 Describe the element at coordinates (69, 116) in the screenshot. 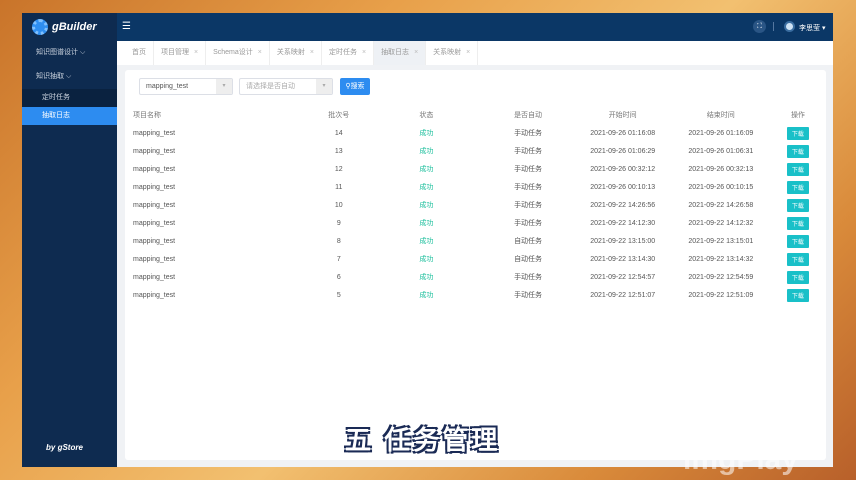

I see `sidebar-item-extraction-log: 抽取日志` at that location.